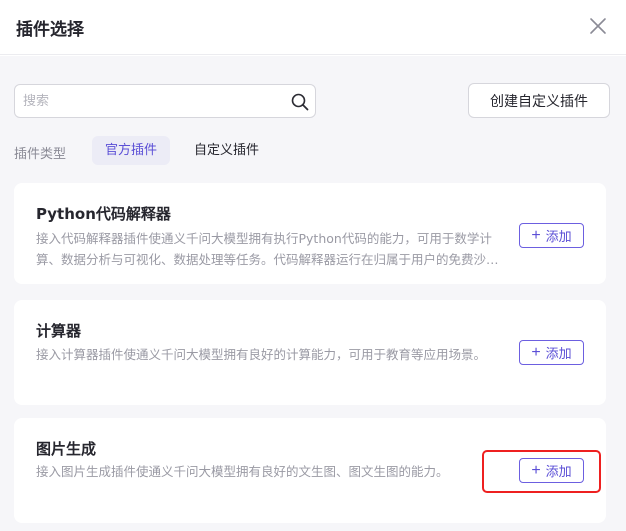 This screenshot has width=626, height=531. I want to click on dialog-header: 插件选择, so click(313, 27).